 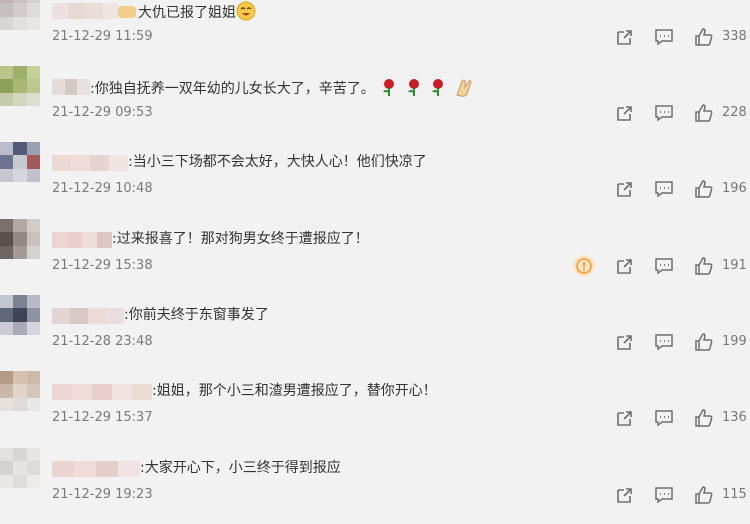 I want to click on laughing-face-emoji-icon, so click(x=246, y=13).